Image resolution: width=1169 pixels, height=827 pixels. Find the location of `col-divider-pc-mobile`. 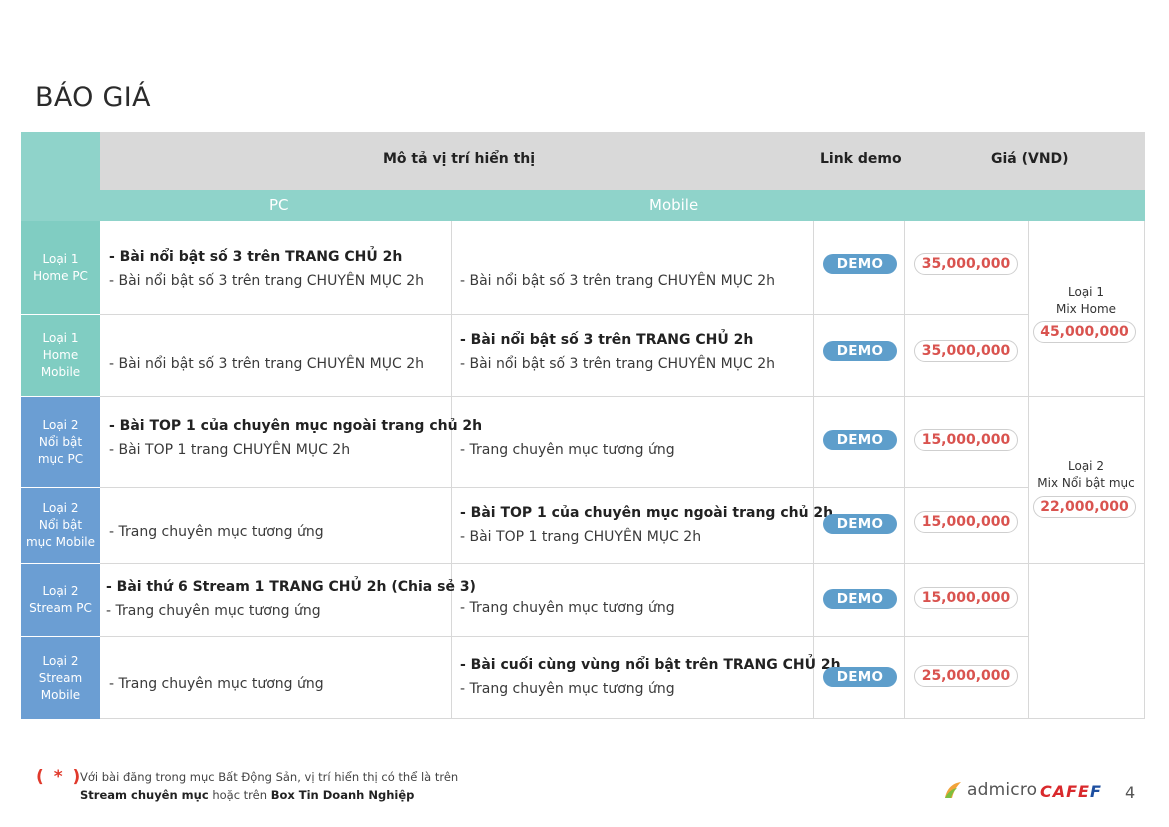

col-divider-pc-mobile is located at coordinates (451, 470).